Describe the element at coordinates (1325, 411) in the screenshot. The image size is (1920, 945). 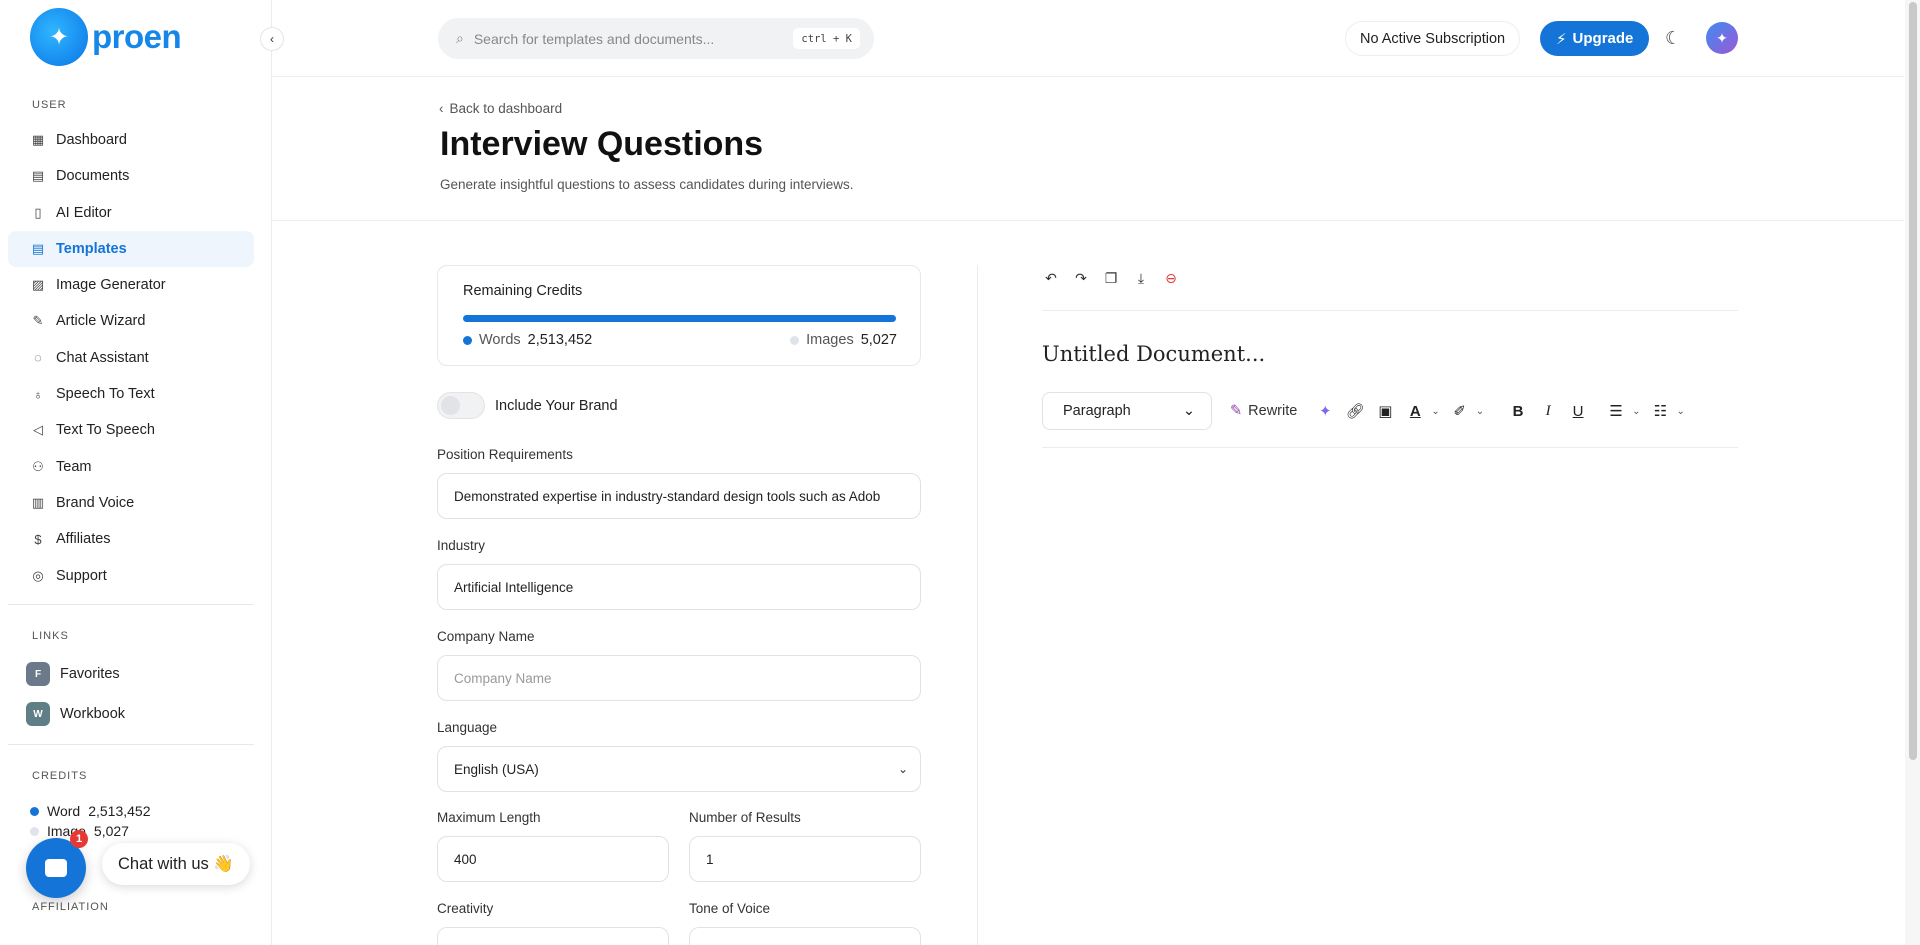
I see `ai-sparkle-icon: ✦` at that location.